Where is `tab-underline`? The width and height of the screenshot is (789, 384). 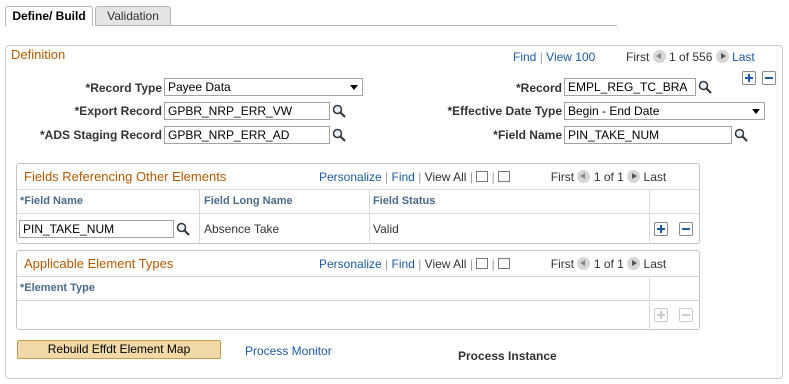 tab-underline is located at coordinates (356, 25).